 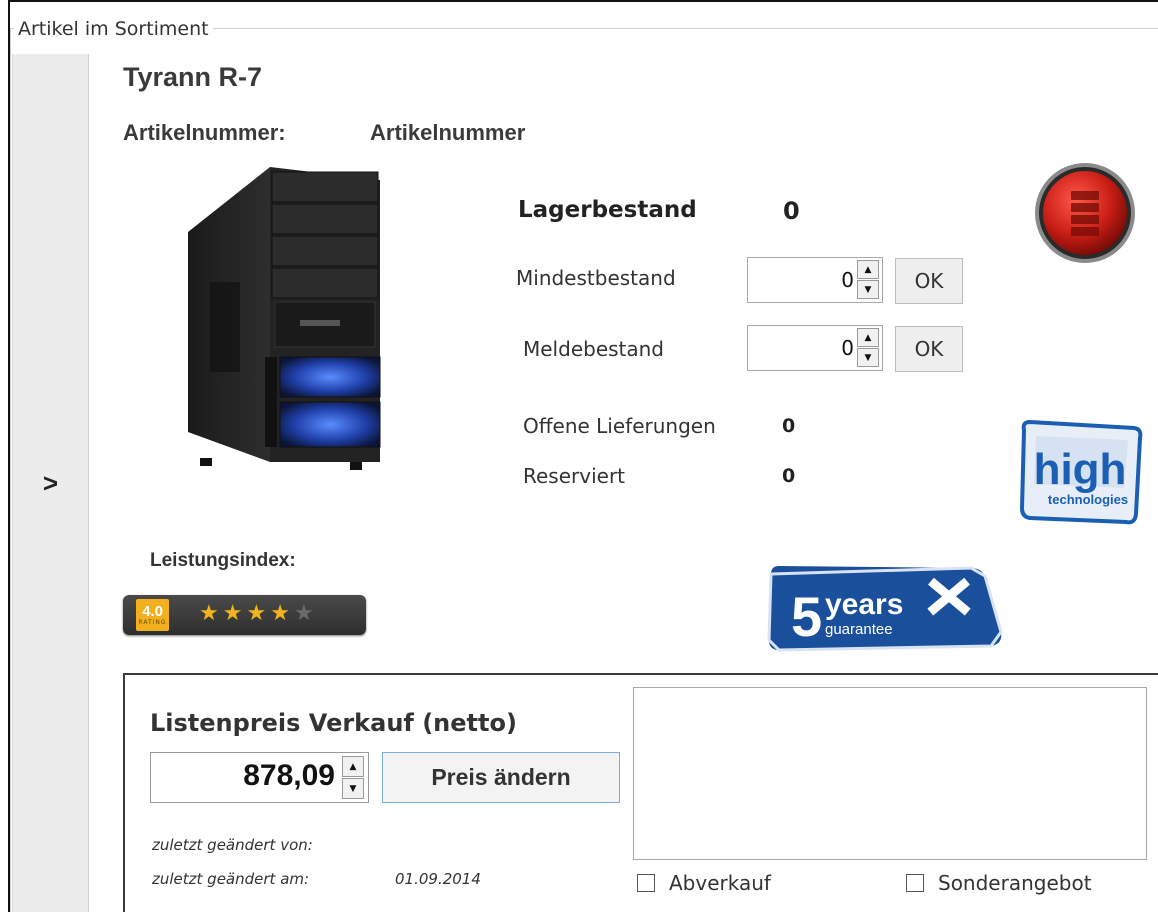 I want to click on changed-by-label: zuletzt geändert von:, so click(x=232, y=845).